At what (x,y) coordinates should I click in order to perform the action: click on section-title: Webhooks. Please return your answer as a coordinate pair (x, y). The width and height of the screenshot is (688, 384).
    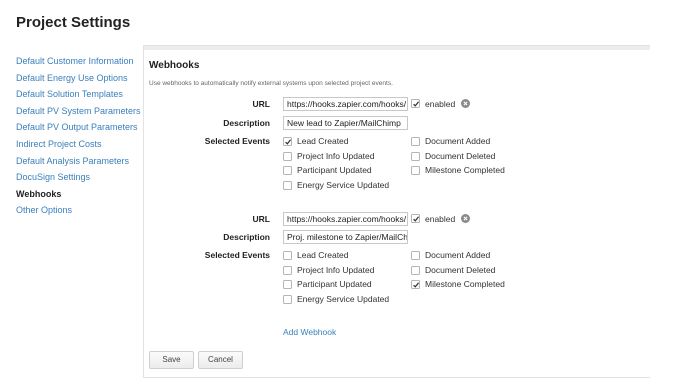
    Looking at the image, I should click on (174, 65).